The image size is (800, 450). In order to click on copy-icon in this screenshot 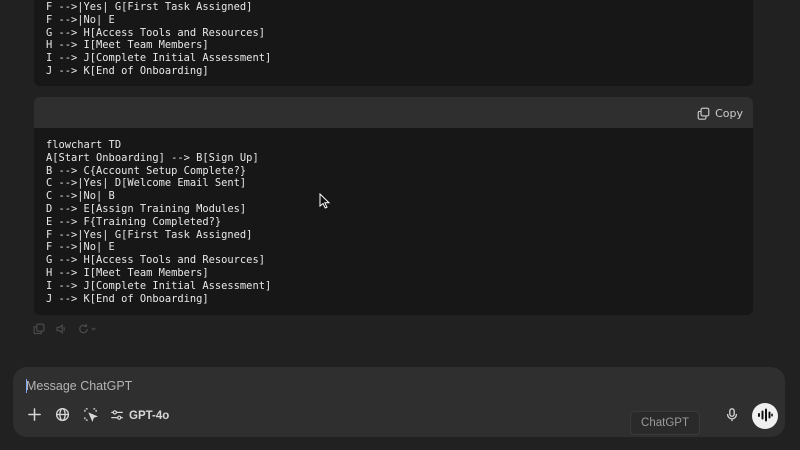, I will do `click(703, 113)`.